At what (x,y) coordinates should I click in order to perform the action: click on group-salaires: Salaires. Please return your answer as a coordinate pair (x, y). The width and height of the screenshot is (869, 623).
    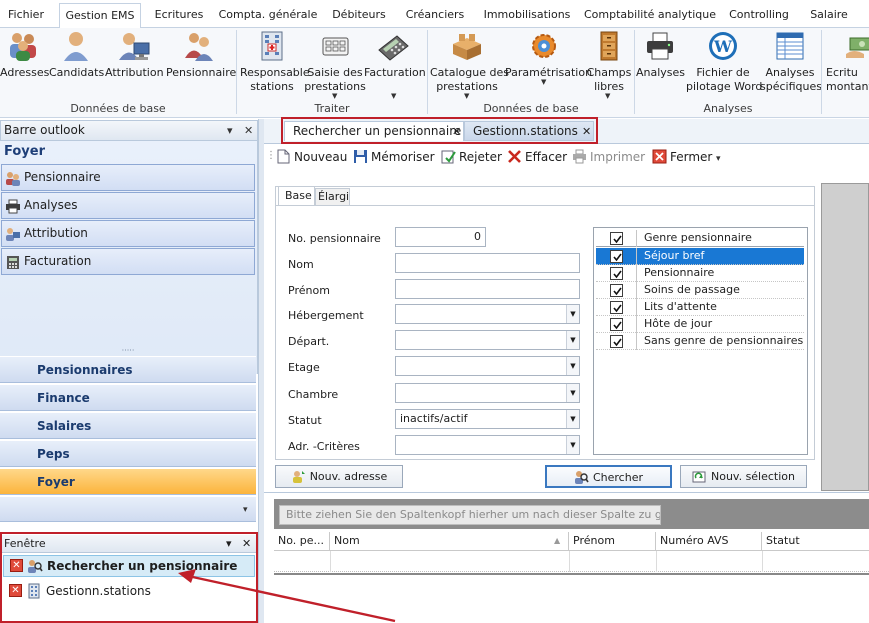
    Looking at the image, I should click on (128, 425).